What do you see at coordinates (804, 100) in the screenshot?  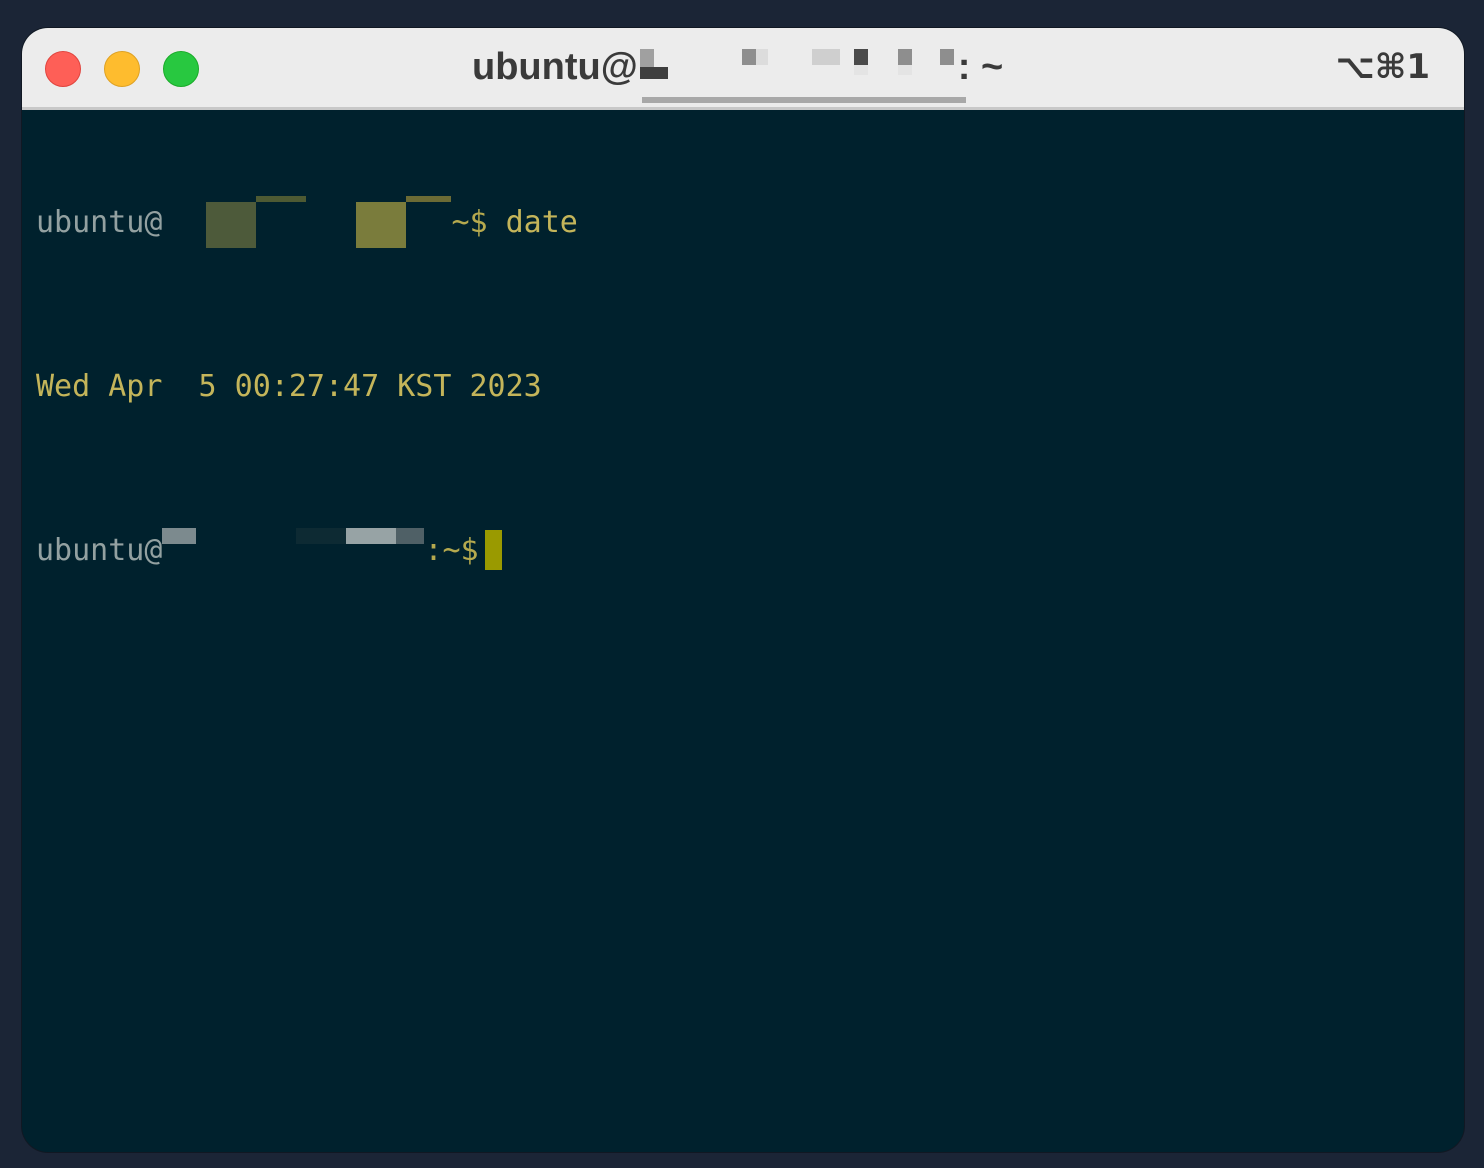 I see `title-underline` at bounding box center [804, 100].